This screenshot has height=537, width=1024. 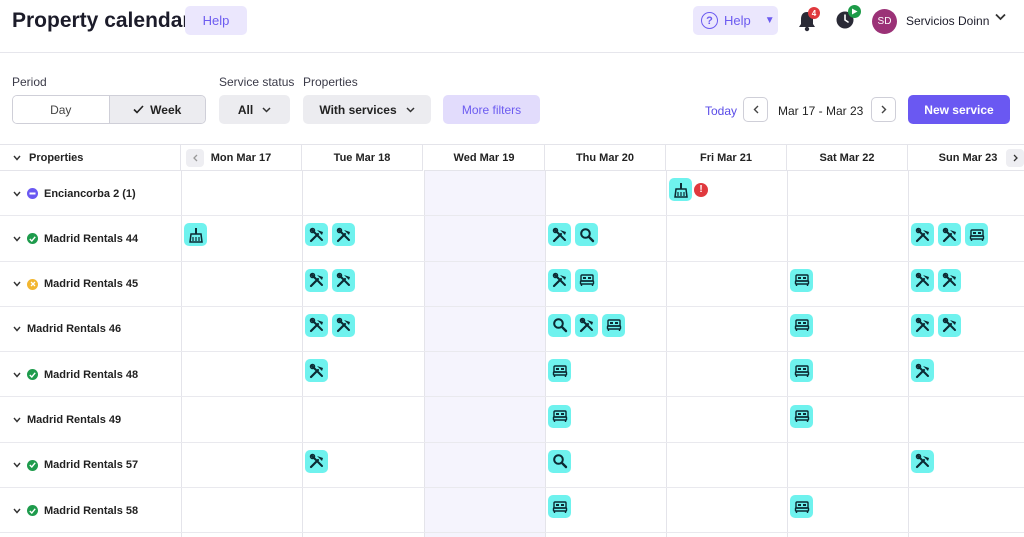 What do you see at coordinates (884, 21) in the screenshot?
I see `avatar: SD` at bounding box center [884, 21].